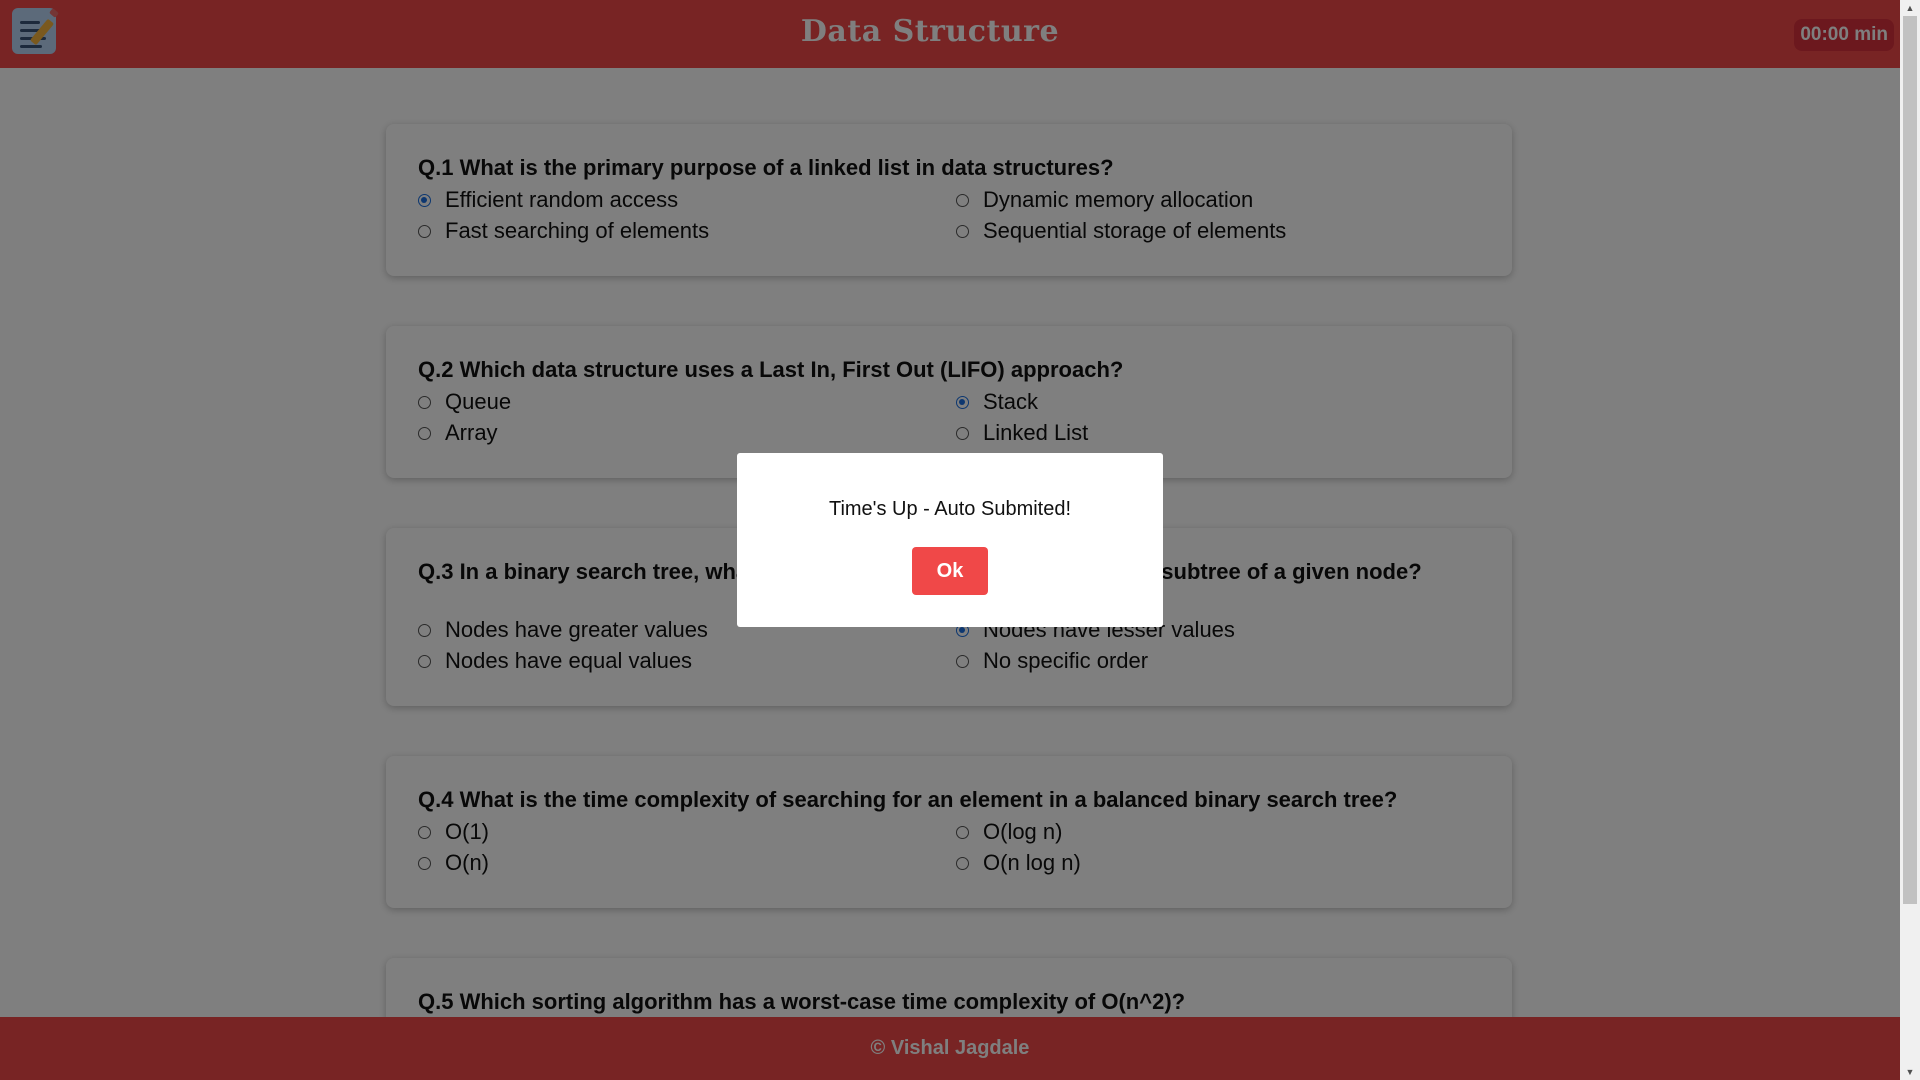 The image size is (1920, 1080). I want to click on scrollbar-thumb, so click(1910, 460).